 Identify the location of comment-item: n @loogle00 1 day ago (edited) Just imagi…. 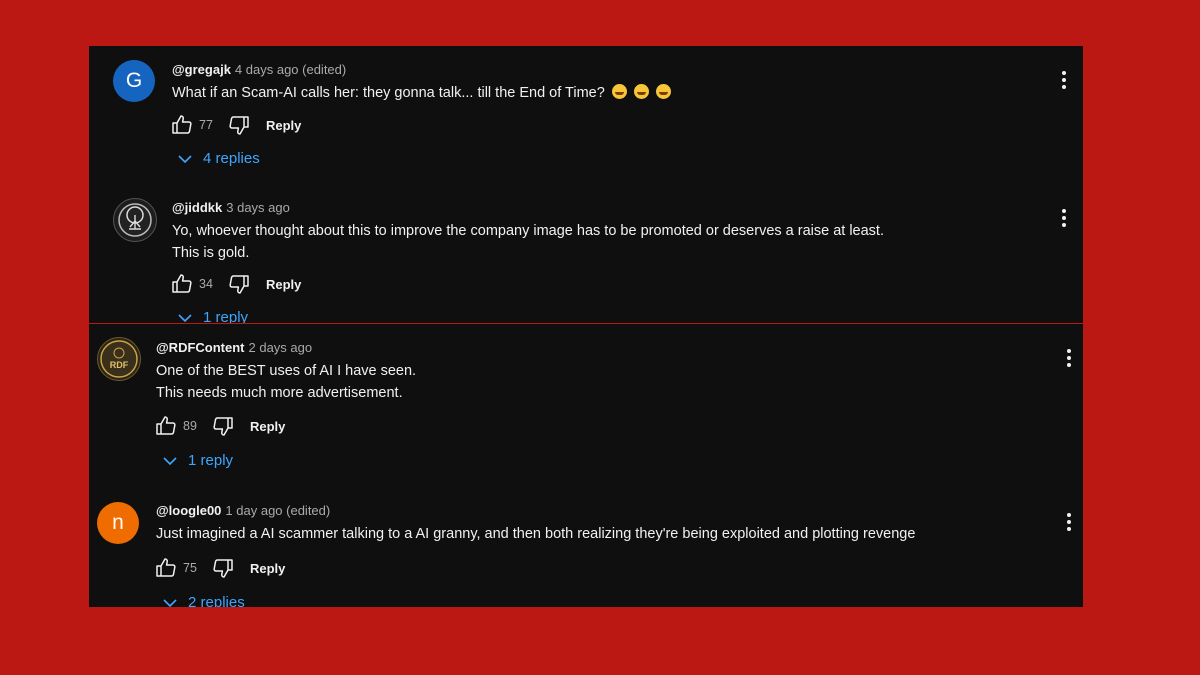
(586, 548).